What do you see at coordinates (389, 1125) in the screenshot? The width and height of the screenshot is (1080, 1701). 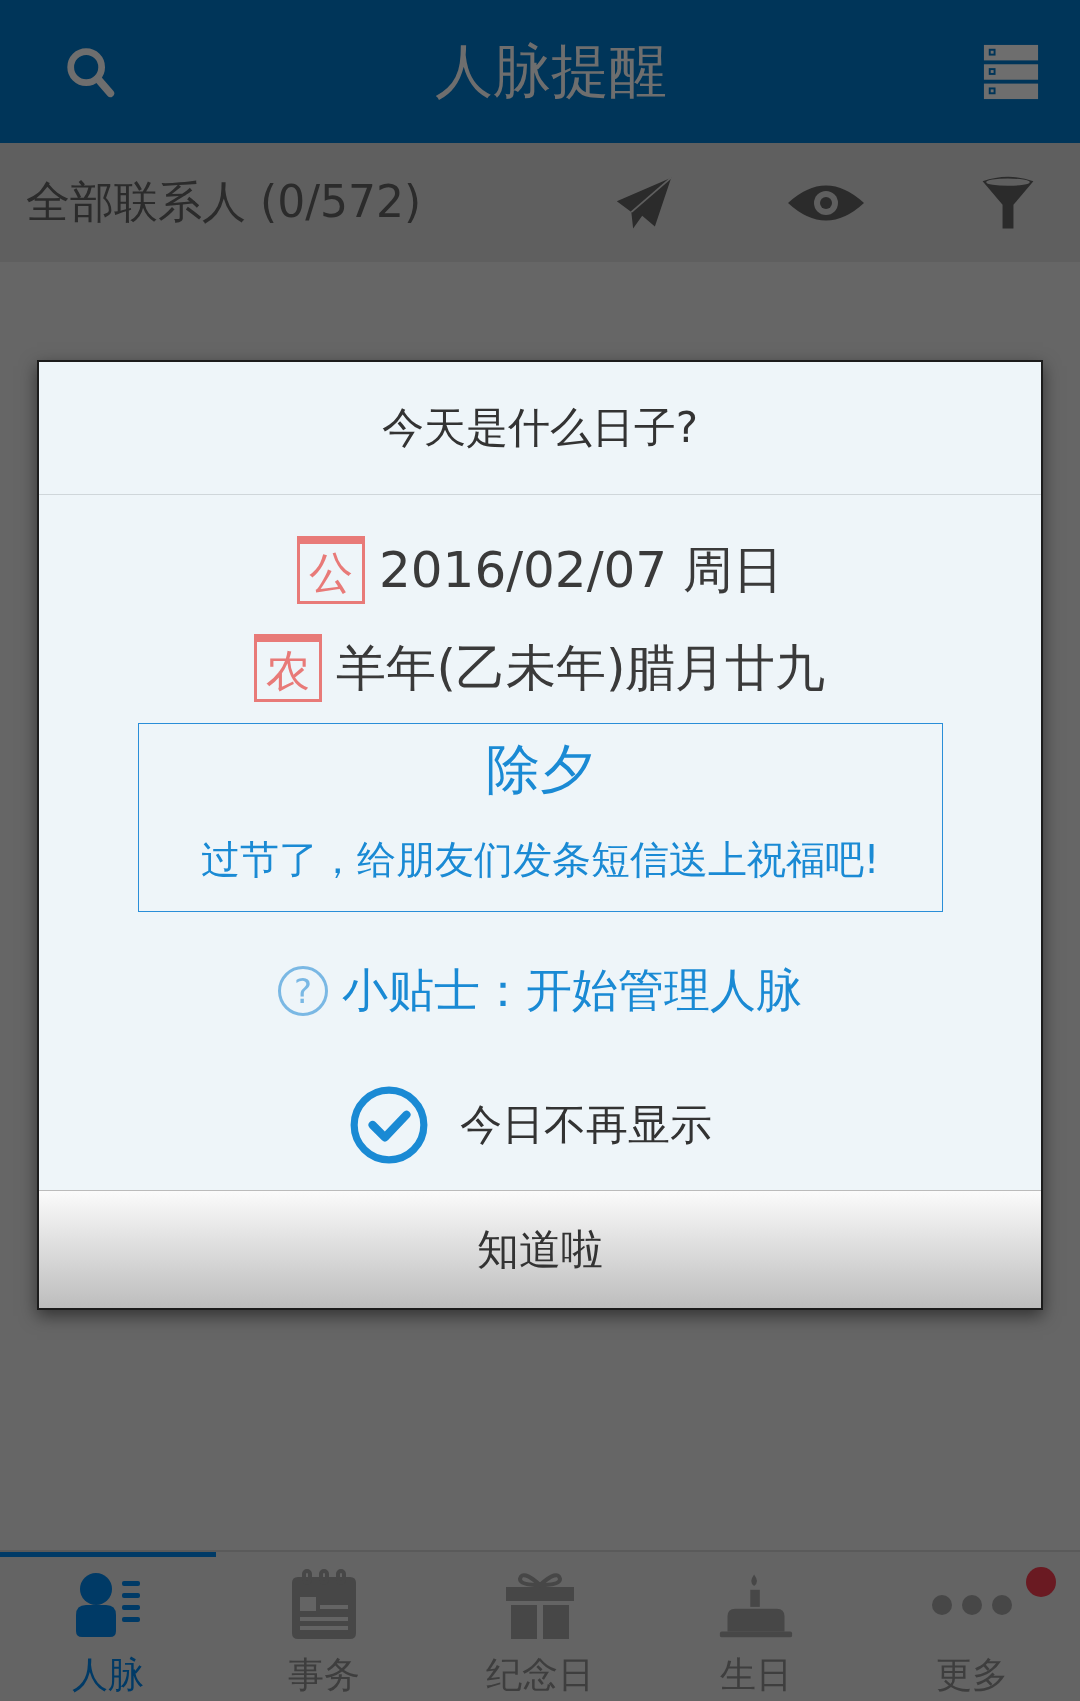 I see `checkbox` at bounding box center [389, 1125].